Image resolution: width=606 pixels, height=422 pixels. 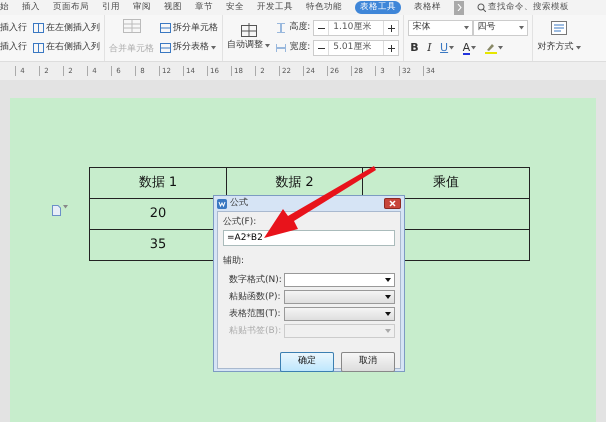 What do you see at coordinates (255, 314) in the screenshot?
I see `field-label: 表格范围(T):` at bounding box center [255, 314].